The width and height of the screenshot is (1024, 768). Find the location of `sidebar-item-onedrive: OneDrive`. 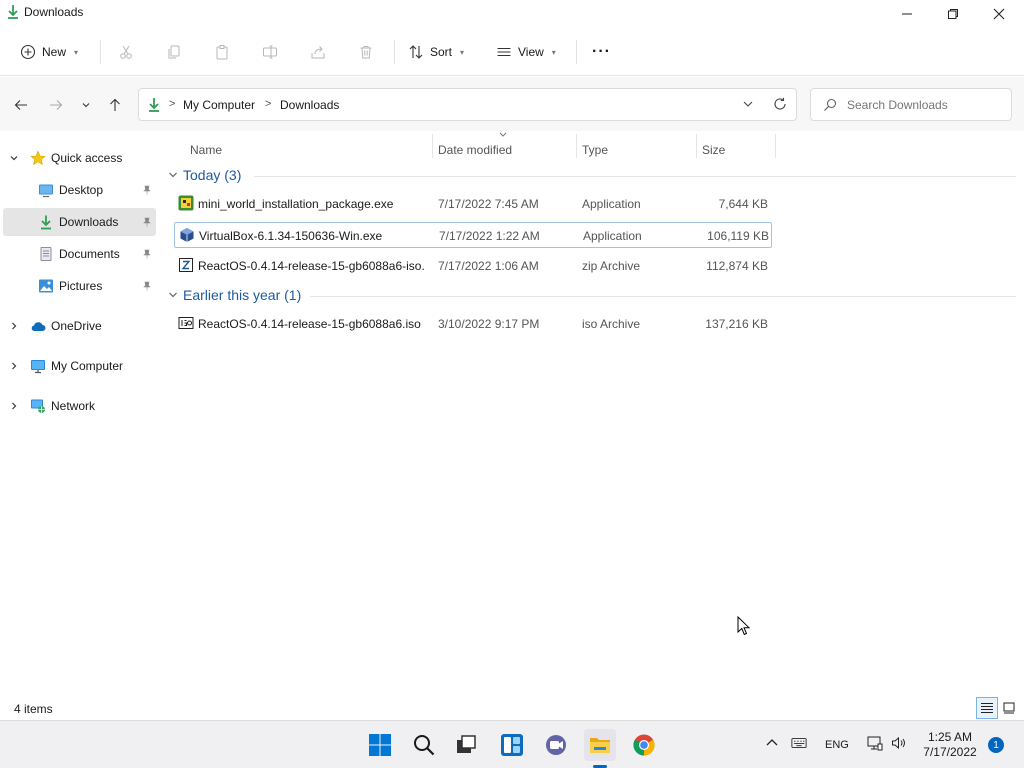

sidebar-item-onedrive: OneDrive is located at coordinates (78, 326).